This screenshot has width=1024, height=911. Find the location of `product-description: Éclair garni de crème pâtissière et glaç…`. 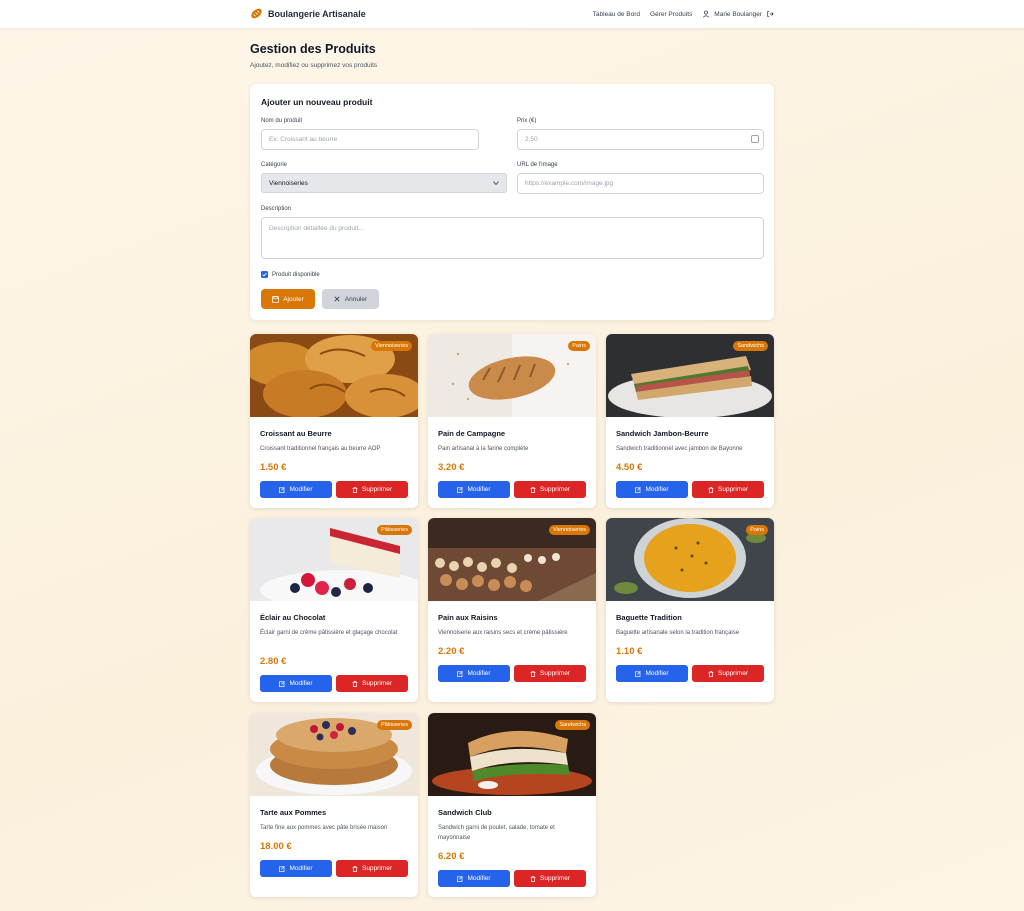

product-description: Éclair garni de crème pâtissière et glaç… is located at coordinates (329, 633).